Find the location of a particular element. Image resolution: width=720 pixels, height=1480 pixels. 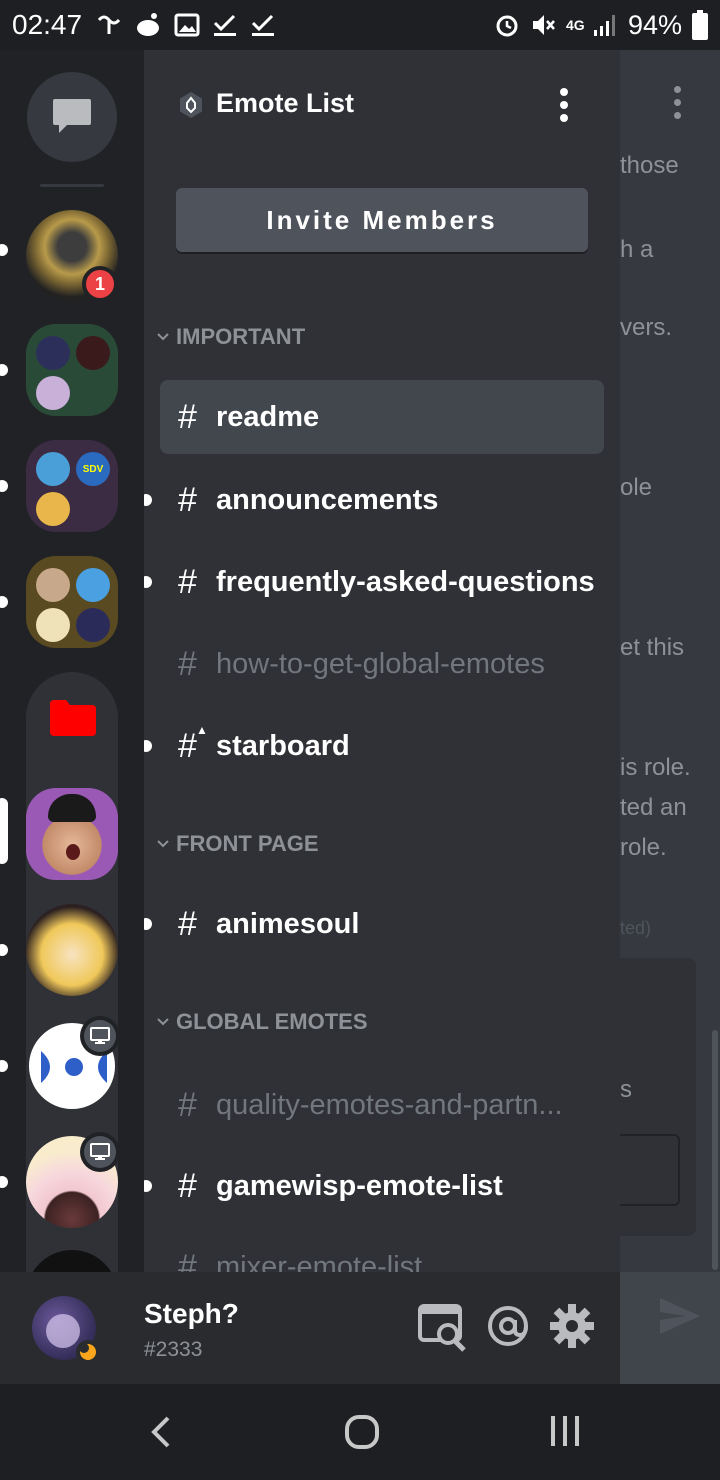

channel-frequently-asked-questions: # frequently-asked-questions is located at coordinates (382, 582).